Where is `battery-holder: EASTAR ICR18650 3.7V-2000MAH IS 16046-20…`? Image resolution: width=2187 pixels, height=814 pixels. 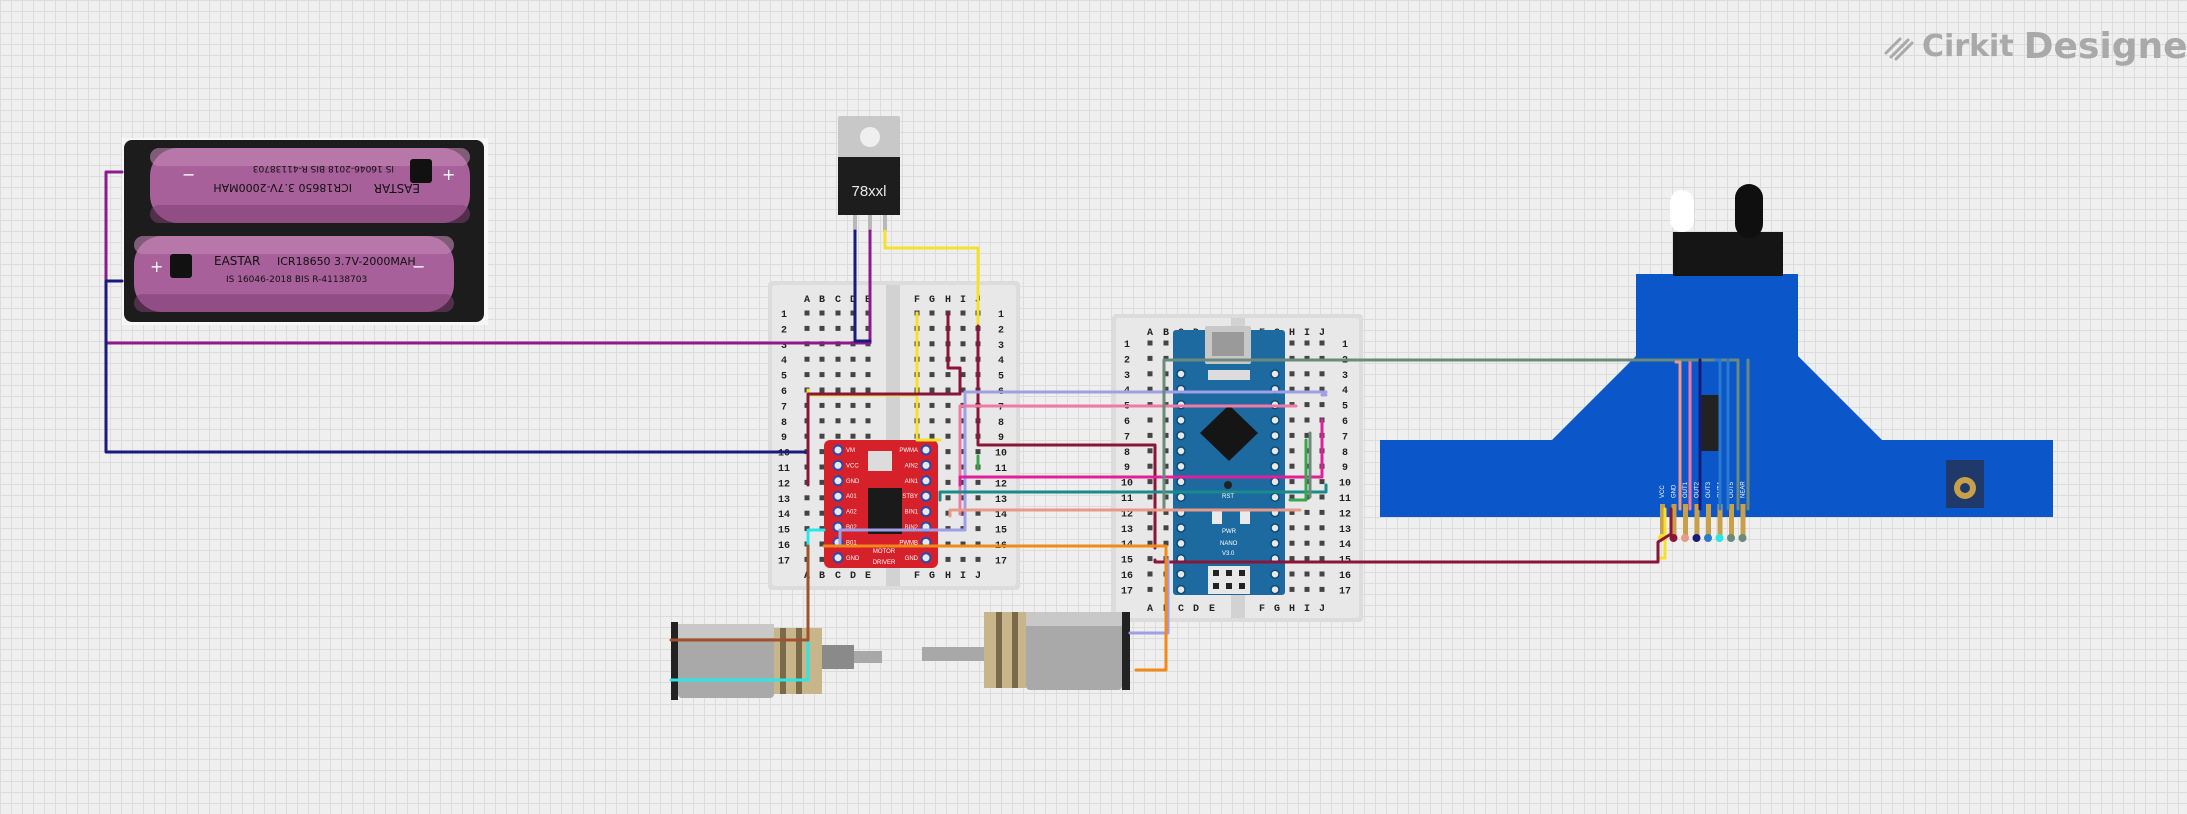
battery-holder: EASTAR ICR18650 3.7V-2000MAH IS 16046-20… is located at coordinates (305, 231).